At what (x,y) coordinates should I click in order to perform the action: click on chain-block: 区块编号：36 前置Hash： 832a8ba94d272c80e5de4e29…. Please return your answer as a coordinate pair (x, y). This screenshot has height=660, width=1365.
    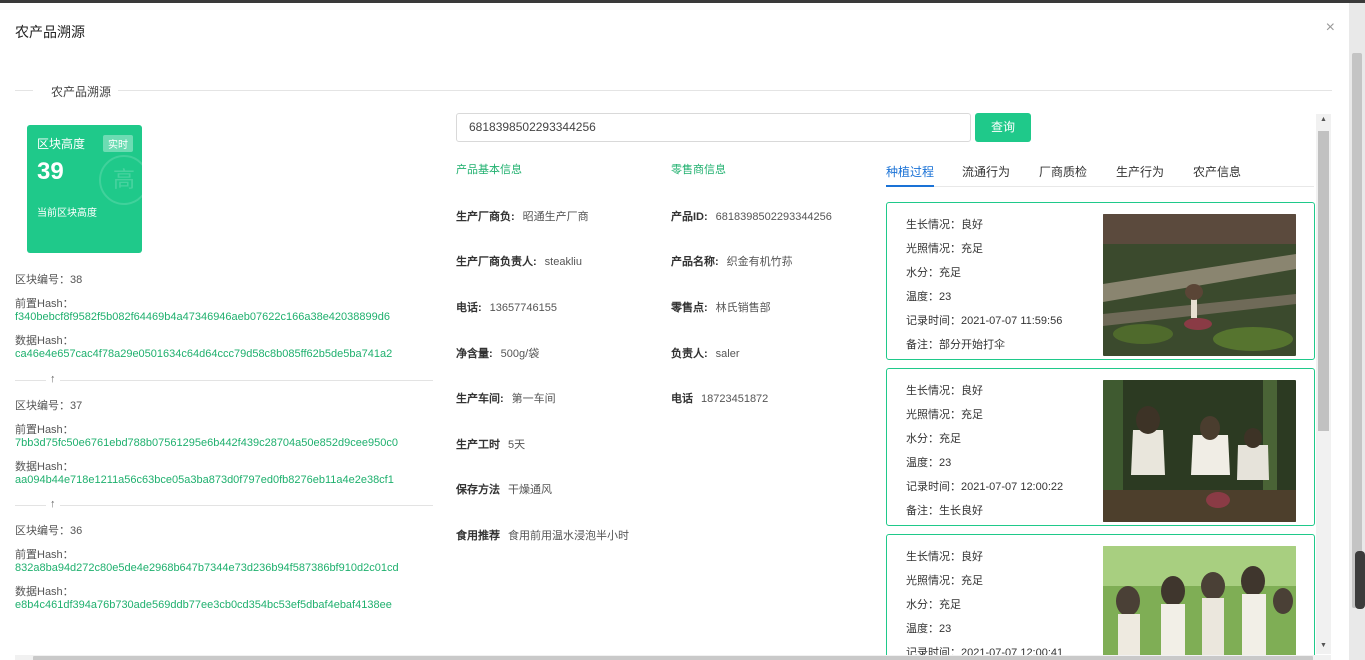
    Looking at the image, I should click on (225, 568).